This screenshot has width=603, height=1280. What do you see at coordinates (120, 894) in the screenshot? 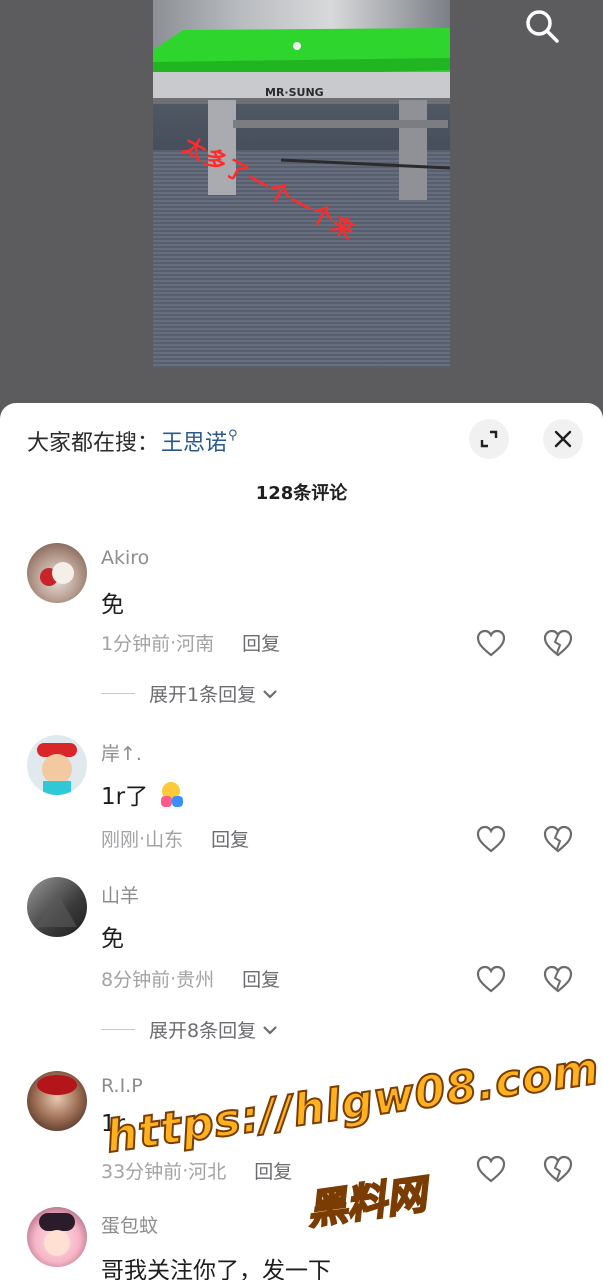
I see `comment-username: 山羊` at bounding box center [120, 894].